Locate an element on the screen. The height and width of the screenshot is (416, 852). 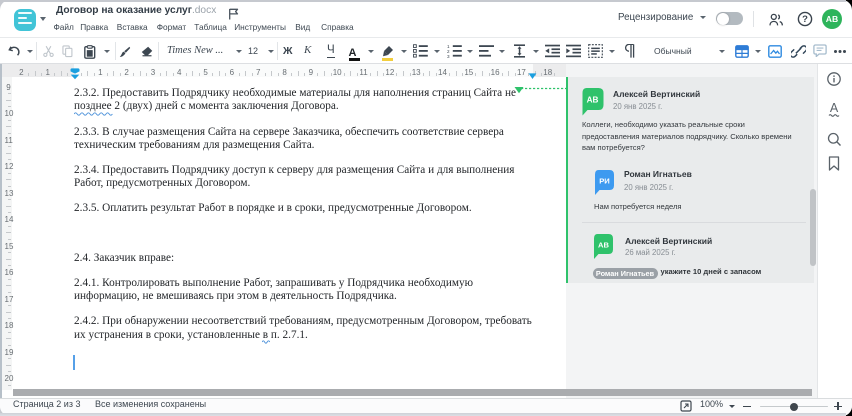
svg-text: 3 is located at coordinates (448, 56).